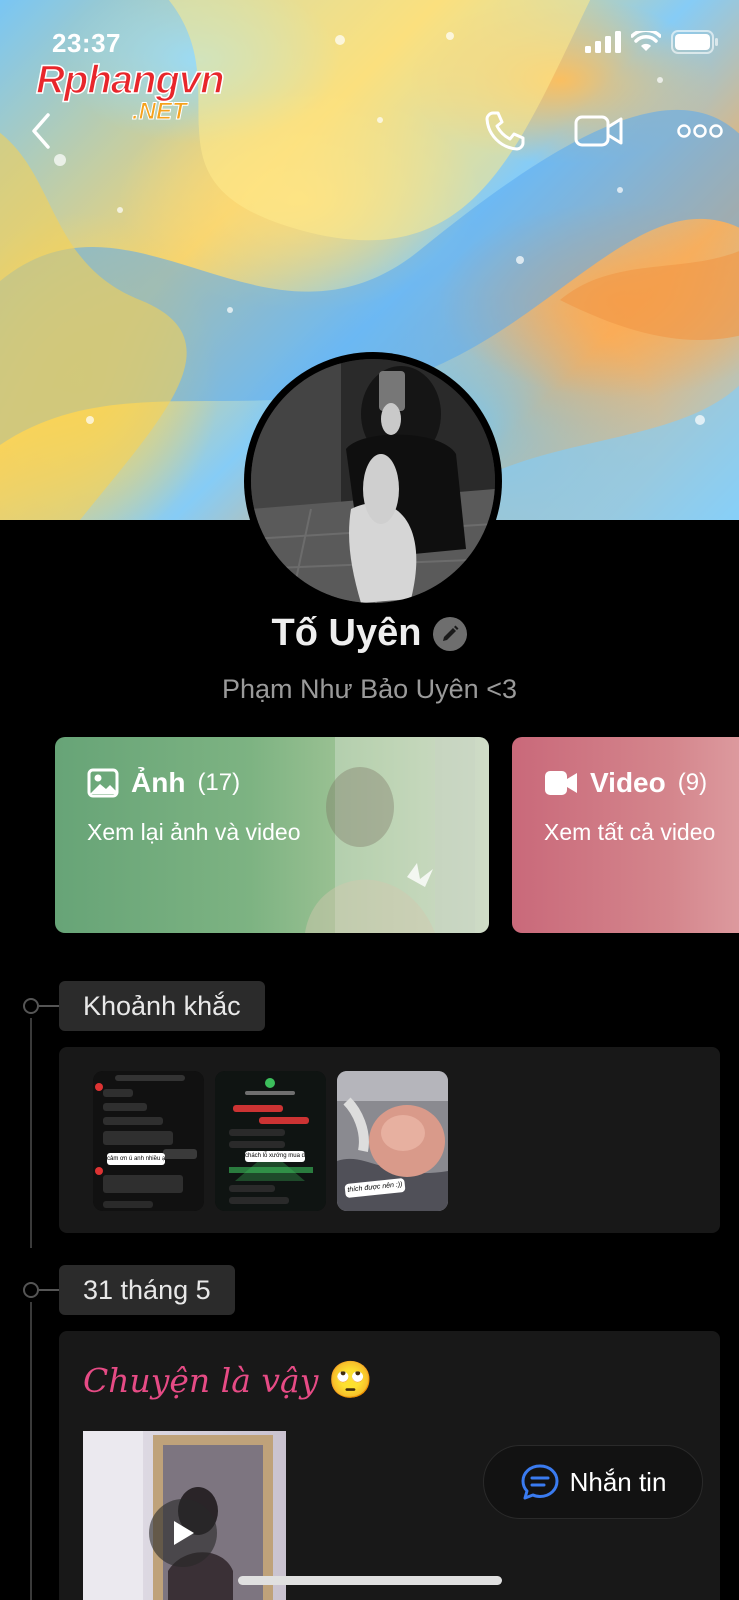 The image size is (739, 1600). I want to click on phone-icon, so click(505, 131).